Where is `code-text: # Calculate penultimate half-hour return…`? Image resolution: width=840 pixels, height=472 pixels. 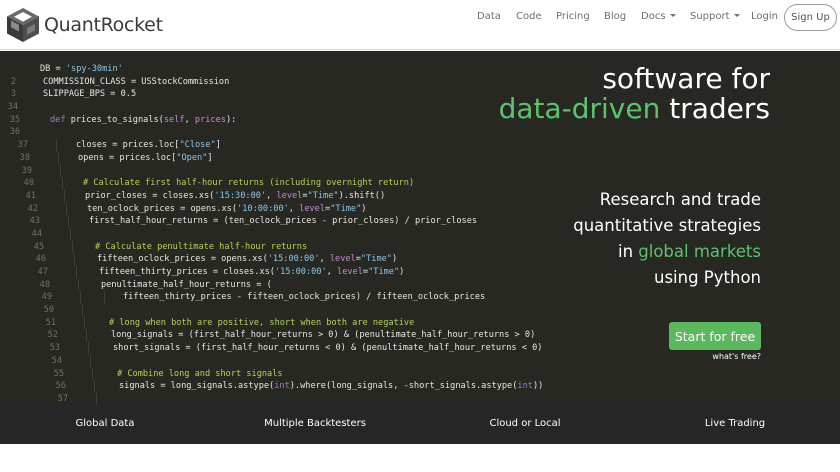 code-text: # Calculate penultimate half-hour return… is located at coordinates (201, 247).